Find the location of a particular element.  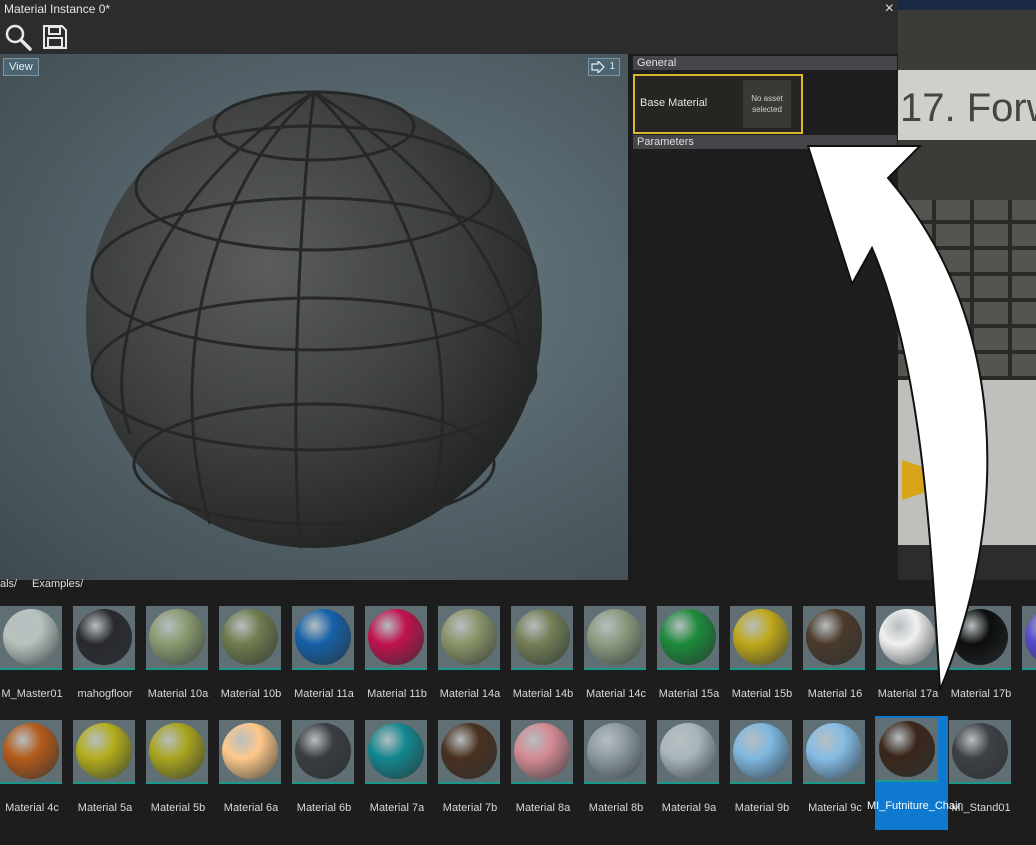

base-material-label: Base Material is located at coordinates (674, 103).